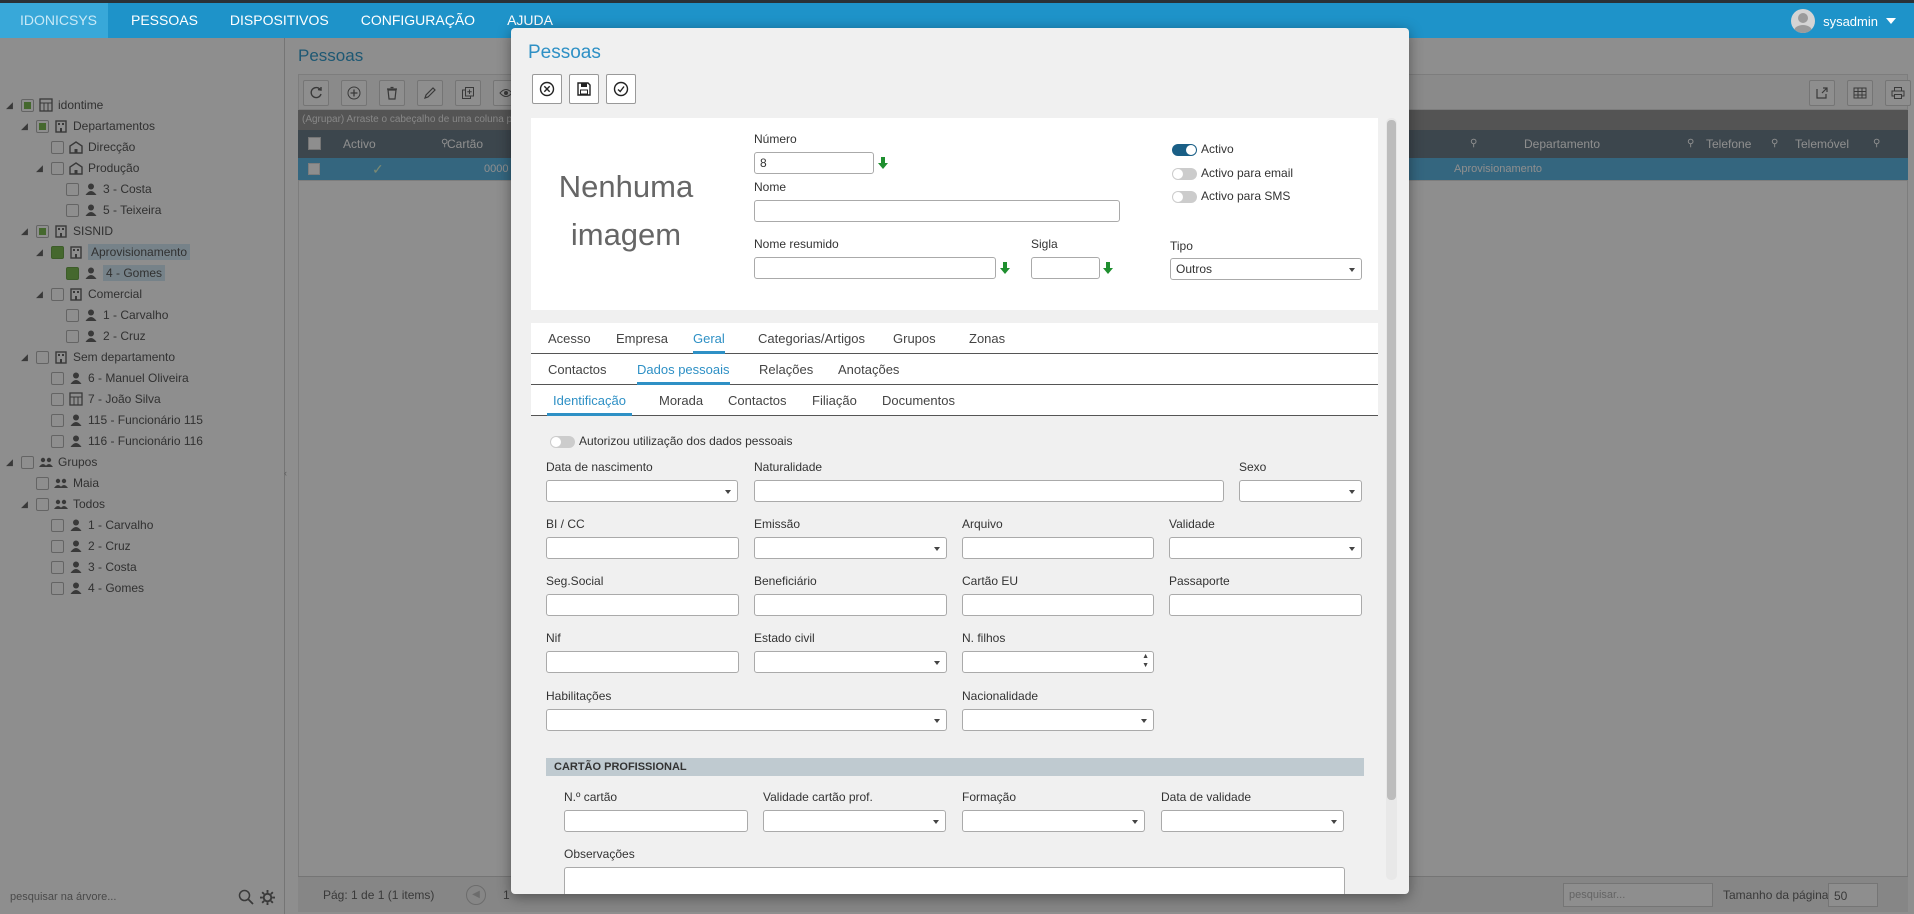 The image size is (1914, 914). I want to click on menu-dispositivos: DISPOSITIVOS, so click(279, 20).